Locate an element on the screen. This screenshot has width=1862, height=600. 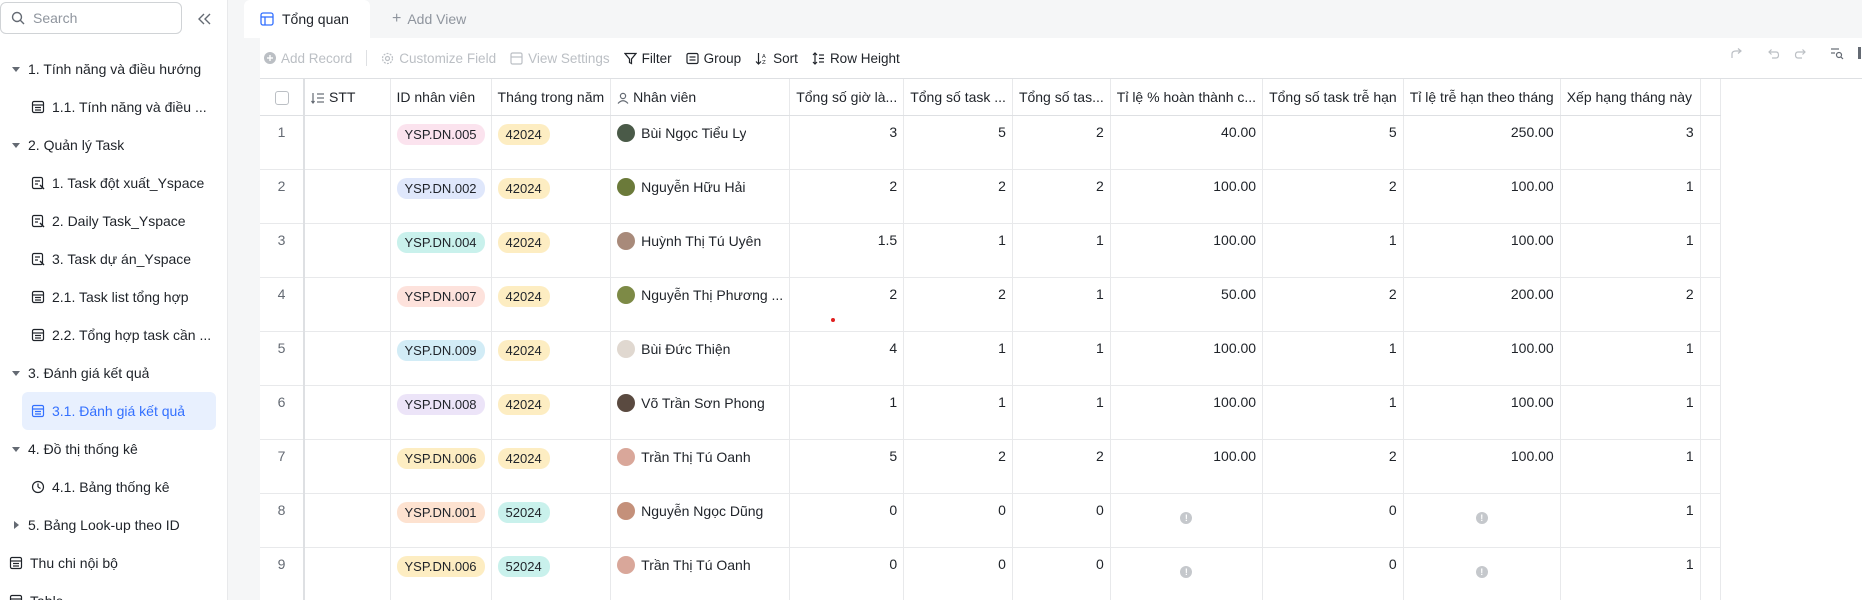
cell-id: YSP.DN.008 is located at coordinates (441, 412).